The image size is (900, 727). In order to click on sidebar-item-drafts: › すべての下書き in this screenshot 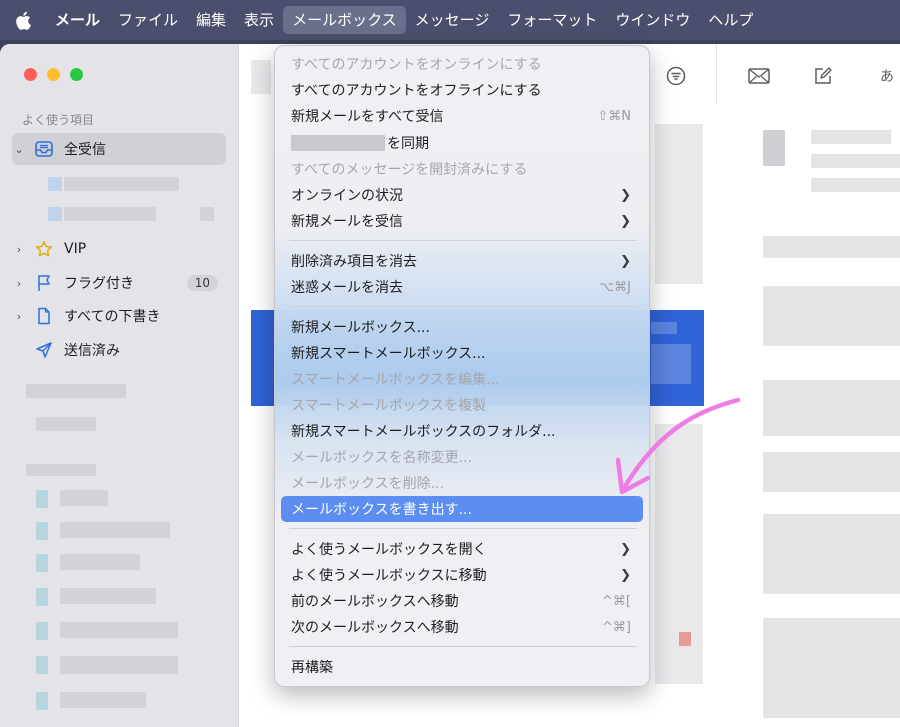, I will do `click(119, 316)`.